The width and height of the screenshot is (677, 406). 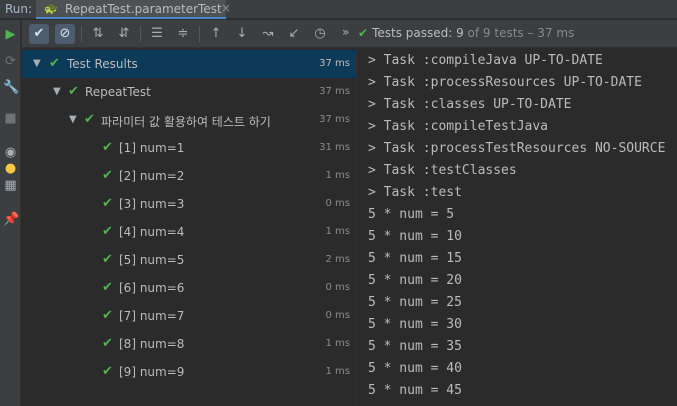 What do you see at coordinates (124, 34) in the screenshot?
I see `sort-duration-icon: ⇵` at bounding box center [124, 34].